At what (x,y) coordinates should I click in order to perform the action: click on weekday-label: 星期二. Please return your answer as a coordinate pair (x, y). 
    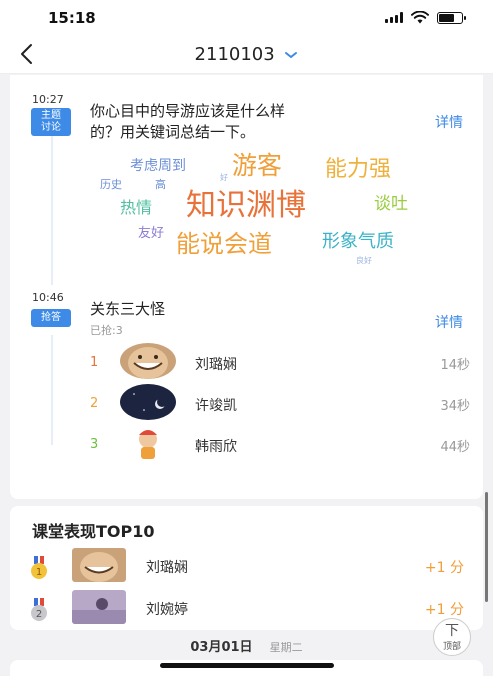
    Looking at the image, I should click on (286, 647).